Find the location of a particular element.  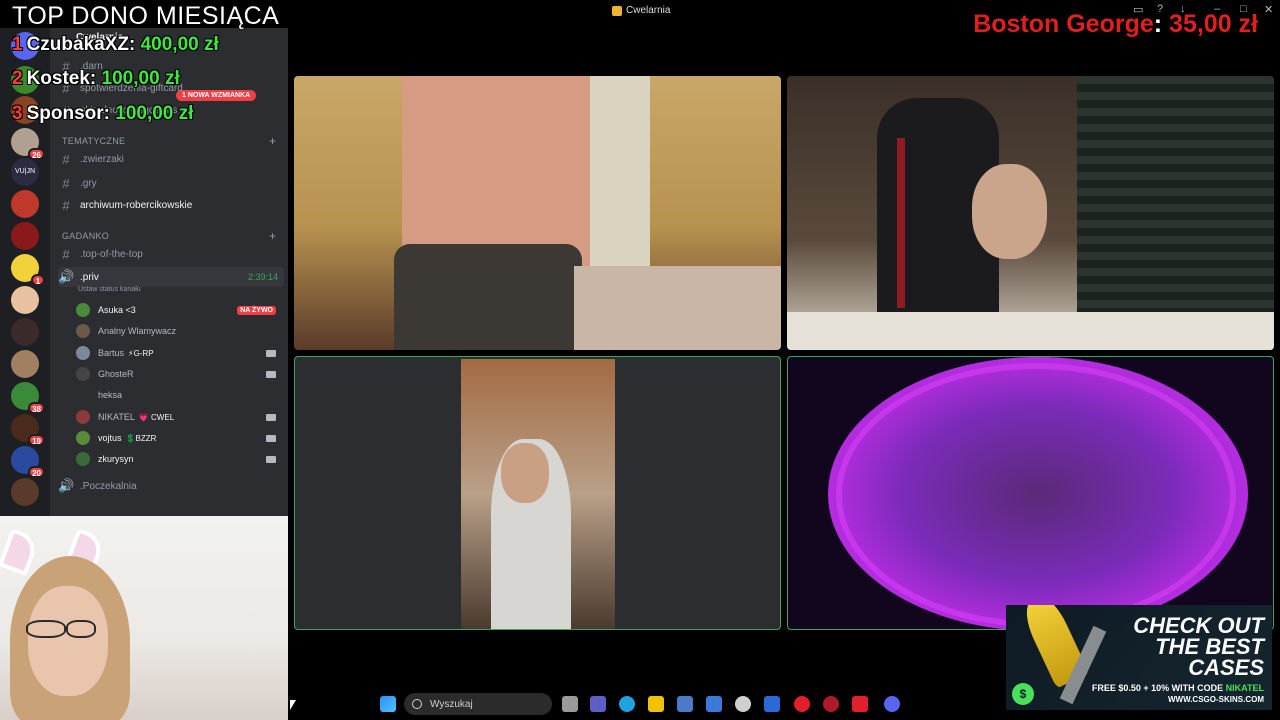

window-blind is located at coordinates (1175, 194).